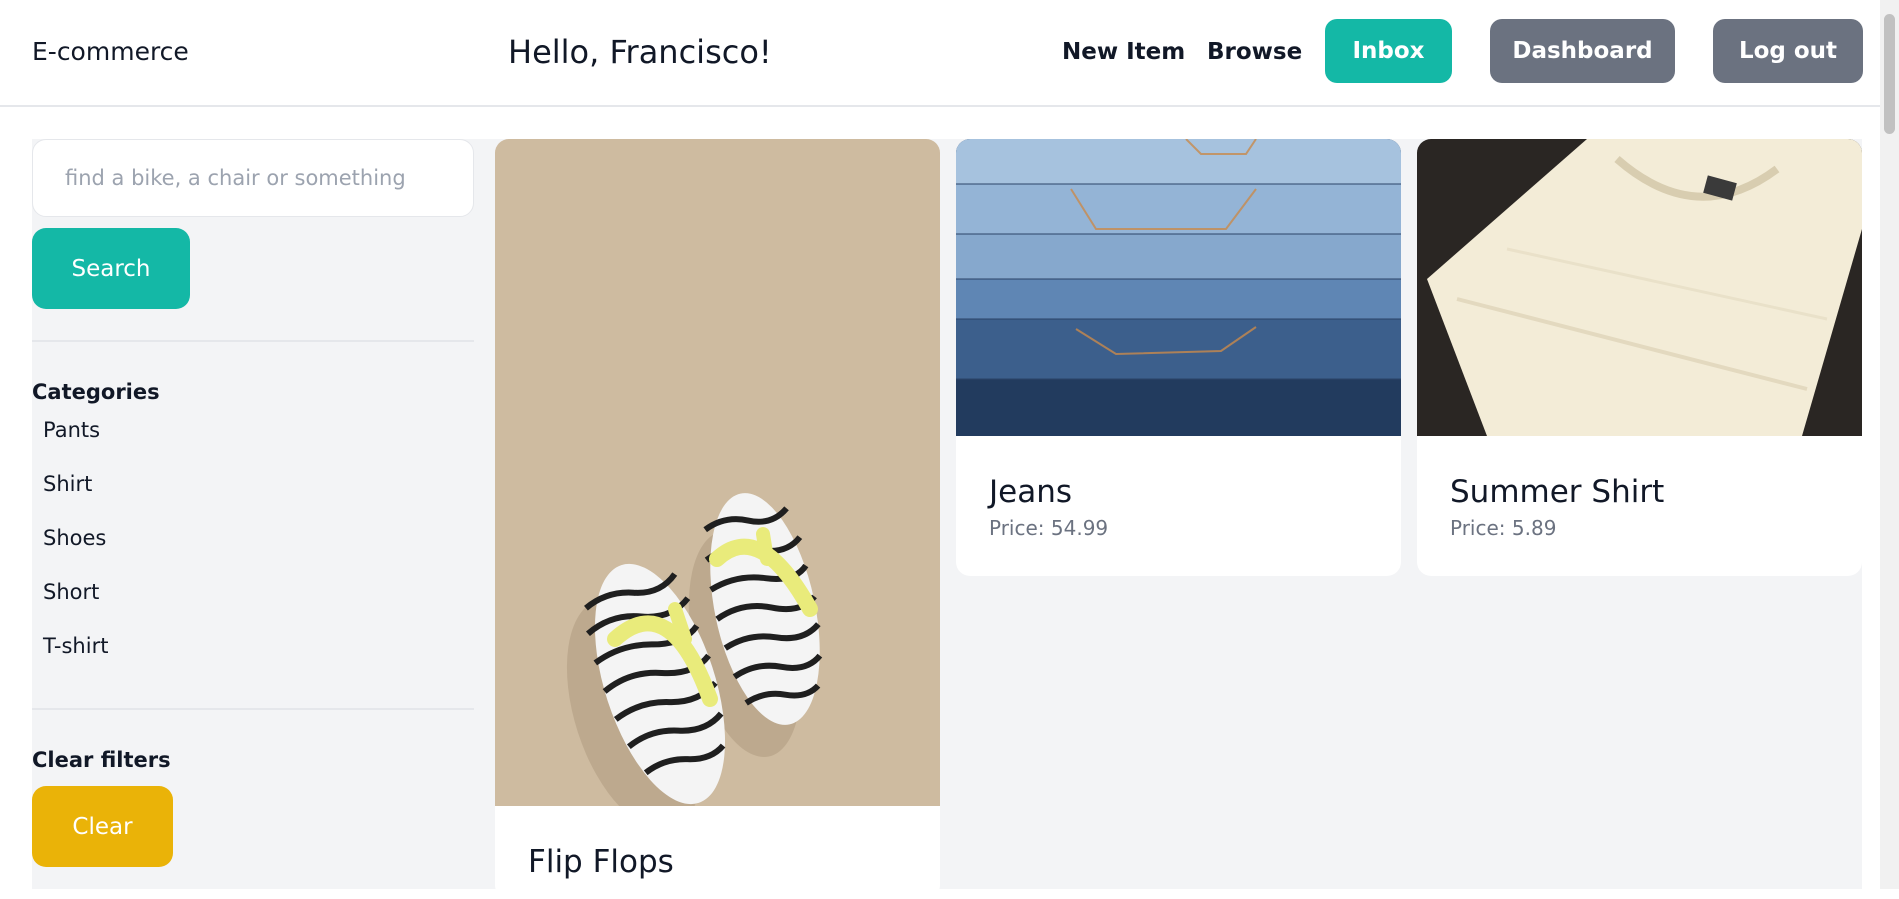  Describe the element at coordinates (1582, 51) in the screenshot. I see `dashboard-button: Dashboard` at that location.